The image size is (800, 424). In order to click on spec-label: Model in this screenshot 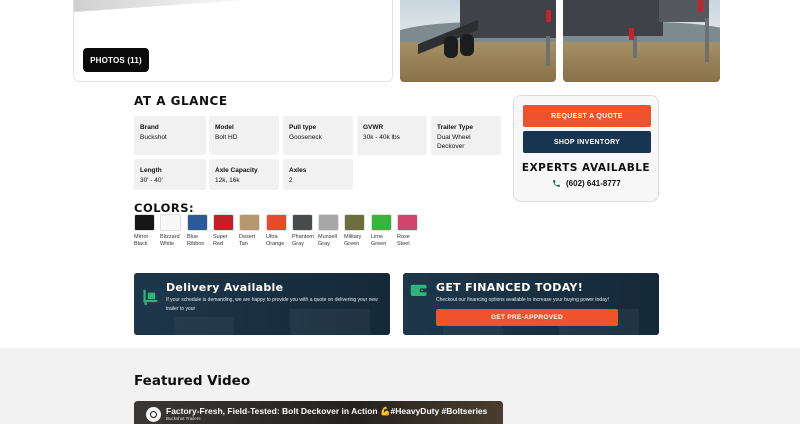, I will do `click(224, 127)`.